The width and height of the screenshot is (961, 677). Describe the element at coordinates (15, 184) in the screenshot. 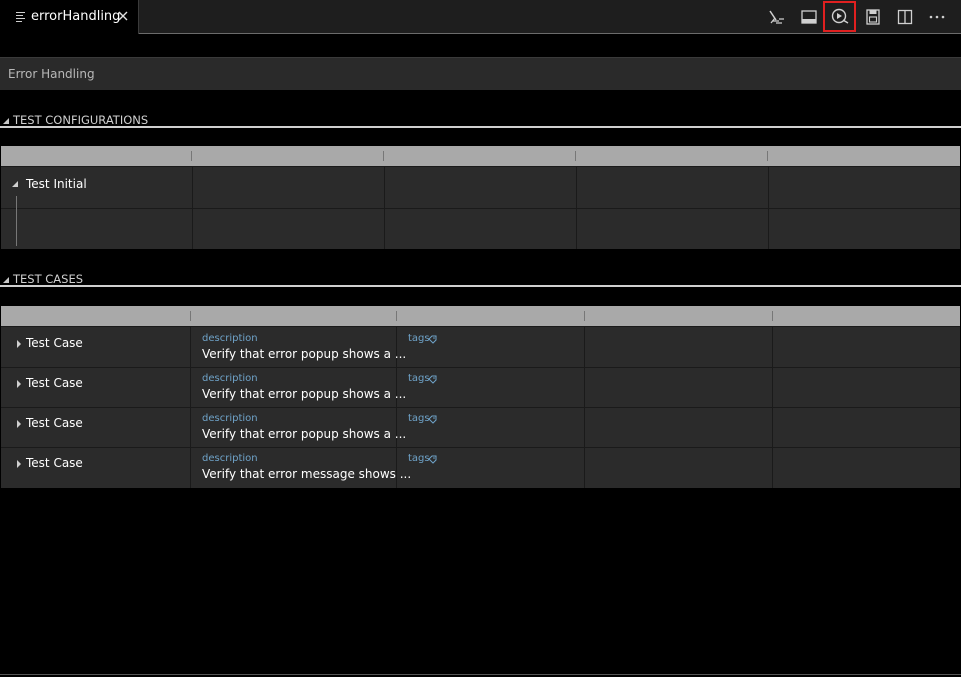

I see `expand-triangle-icon` at that location.